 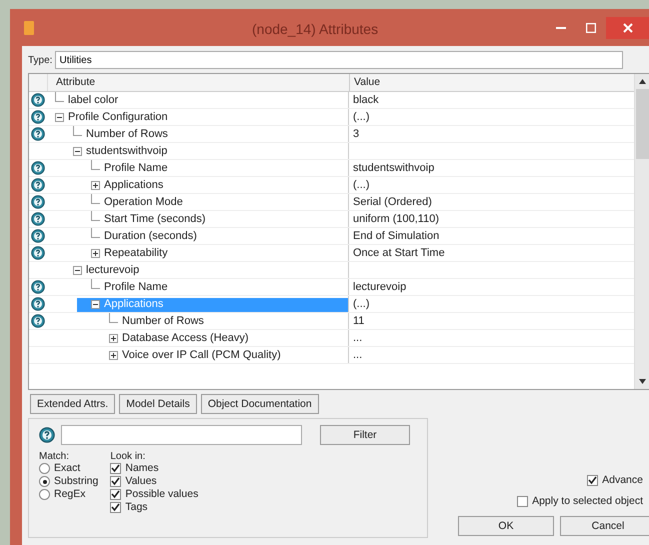 What do you see at coordinates (199, 82) in the screenshot?
I see `column-header: Attribute` at bounding box center [199, 82].